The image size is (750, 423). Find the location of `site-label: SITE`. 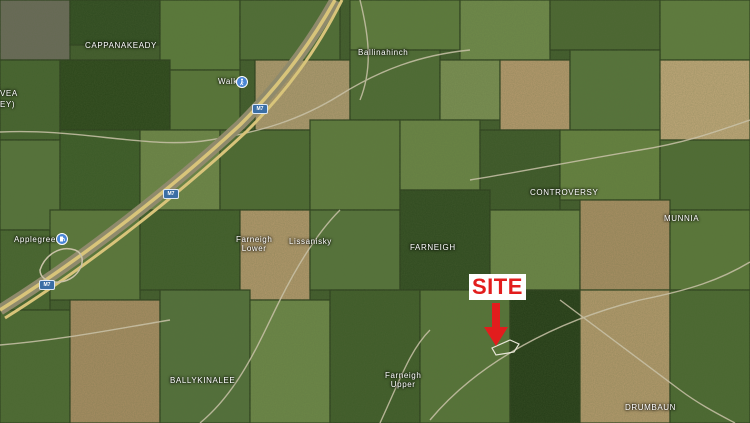

site-label: SITE is located at coordinates (497, 287).